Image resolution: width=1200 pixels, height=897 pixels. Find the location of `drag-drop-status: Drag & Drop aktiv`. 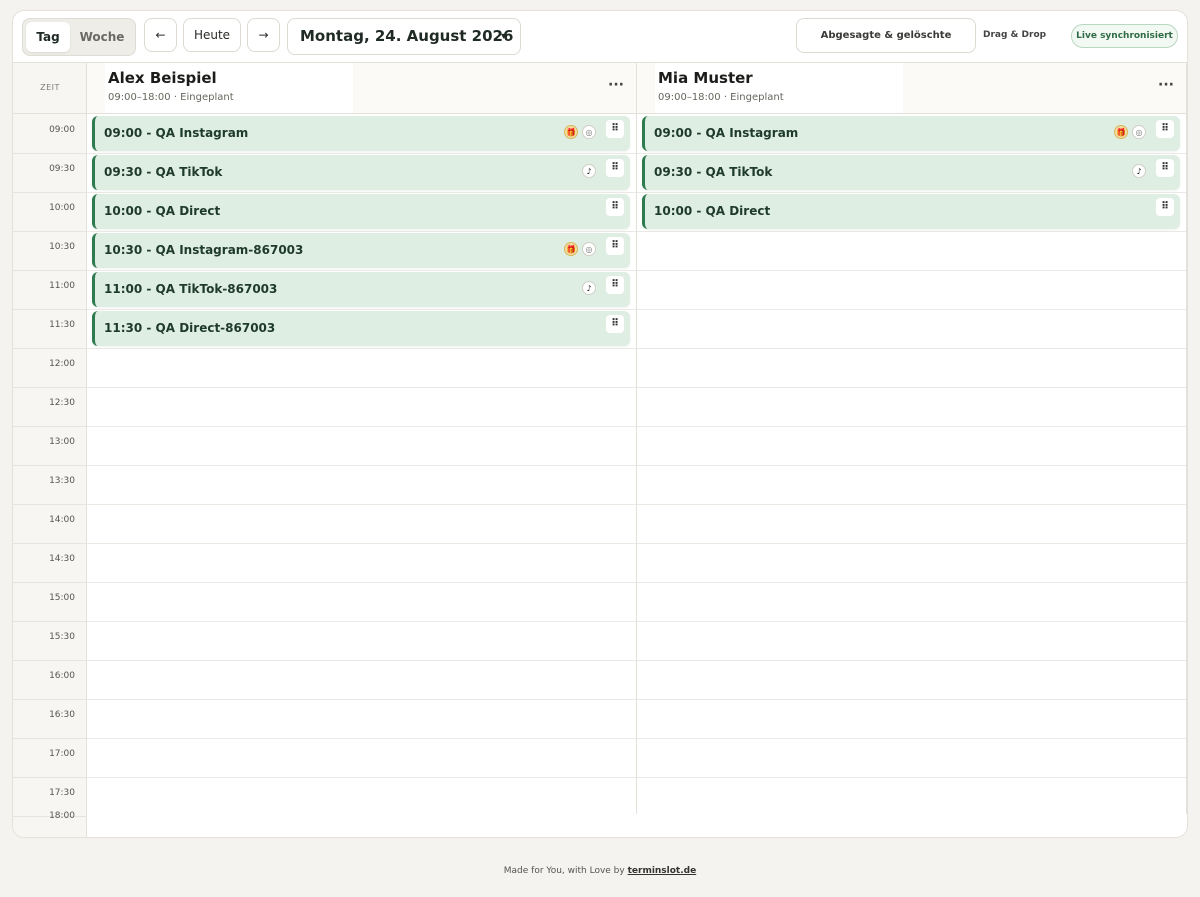

drag-drop-status: Drag & Drop aktiv is located at coordinates (1015, 52).